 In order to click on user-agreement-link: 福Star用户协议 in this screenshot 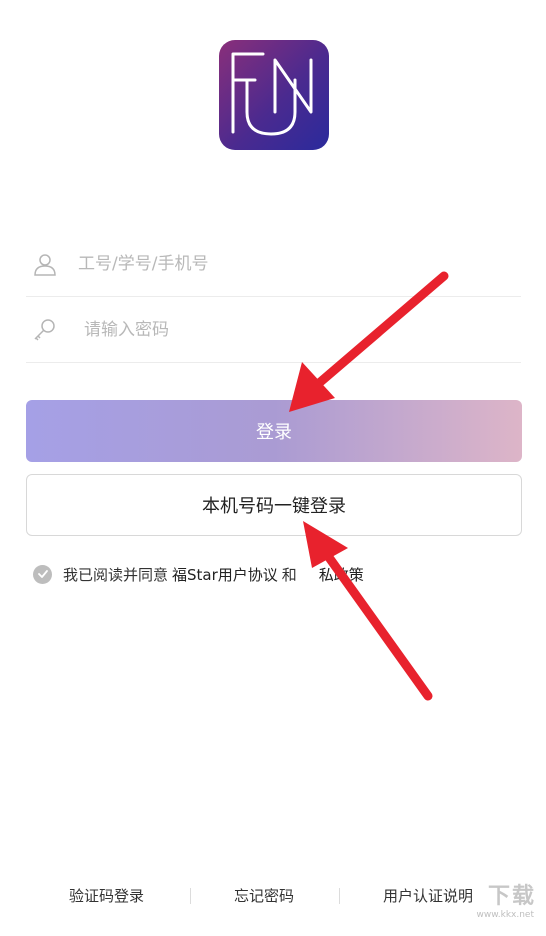, I will do `click(225, 574)`.